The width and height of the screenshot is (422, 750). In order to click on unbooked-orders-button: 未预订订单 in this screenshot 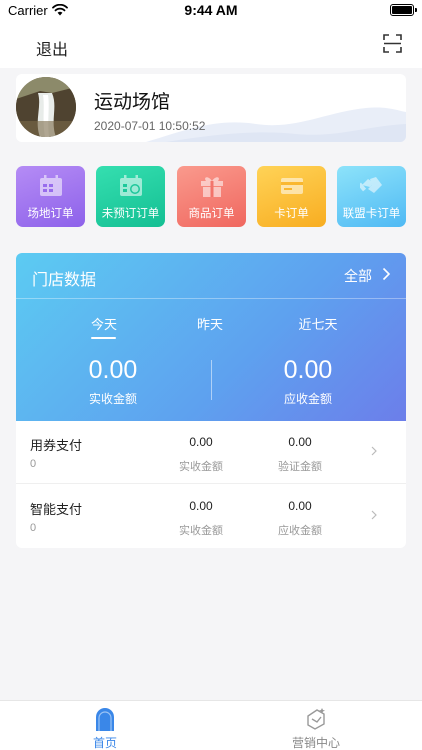, I will do `click(130, 196)`.